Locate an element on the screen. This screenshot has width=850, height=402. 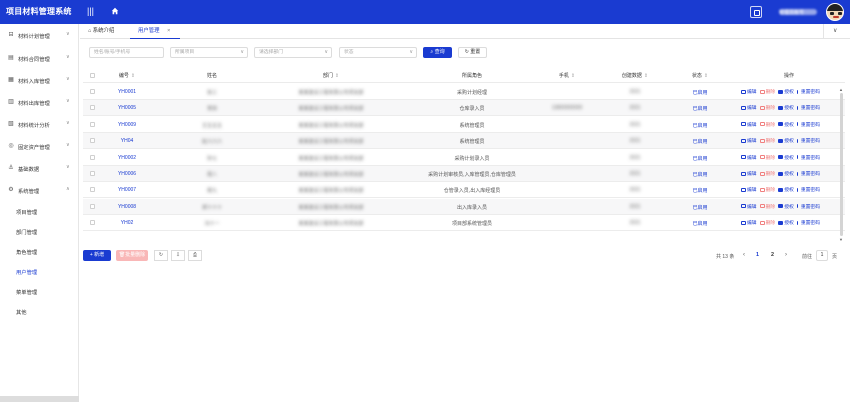
department-select: 请选择部门 ∨ is located at coordinates (293, 52).